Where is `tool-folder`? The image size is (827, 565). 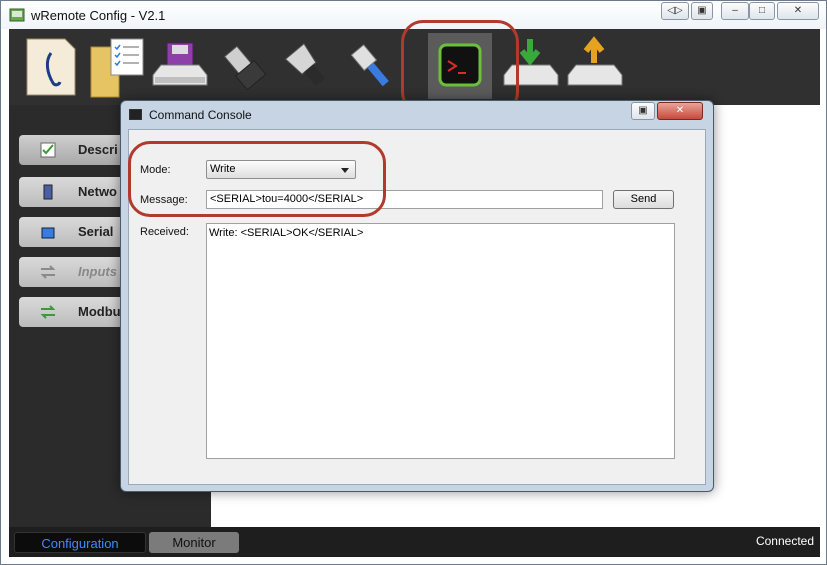
tool-folder is located at coordinates (115, 66).